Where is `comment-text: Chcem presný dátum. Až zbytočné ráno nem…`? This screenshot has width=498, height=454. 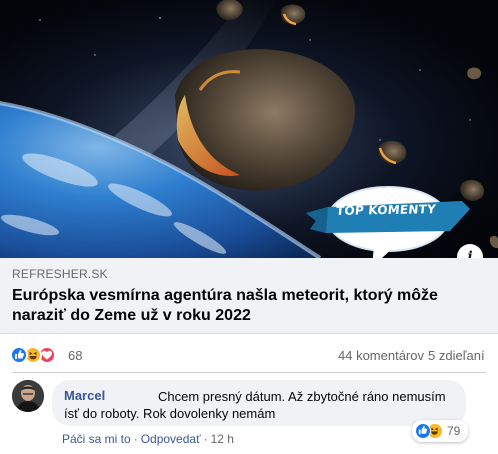
comment-text: Chcem presný dátum. Až zbytočné ráno nem… is located at coordinates (255, 405).